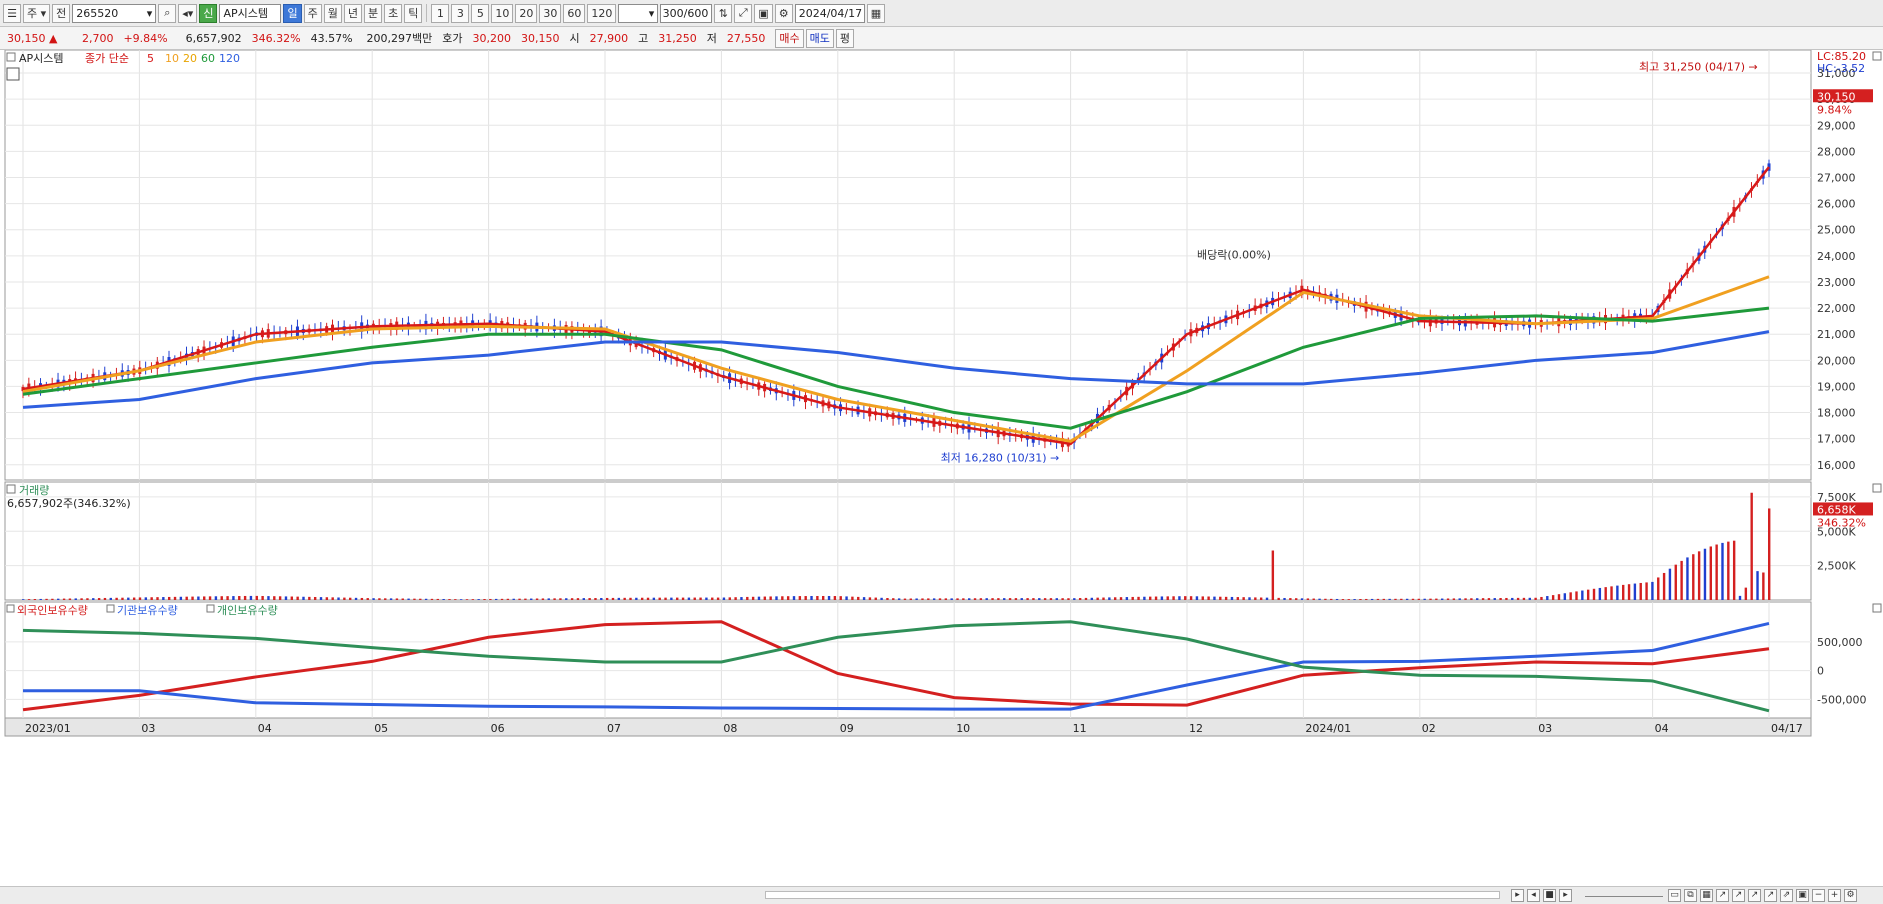 Image resolution: width=1883 pixels, height=904 pixels. Describe the element at coordinates (1722, 895) in the screenshot. I see `draw-line-icon: ↗` at that location.